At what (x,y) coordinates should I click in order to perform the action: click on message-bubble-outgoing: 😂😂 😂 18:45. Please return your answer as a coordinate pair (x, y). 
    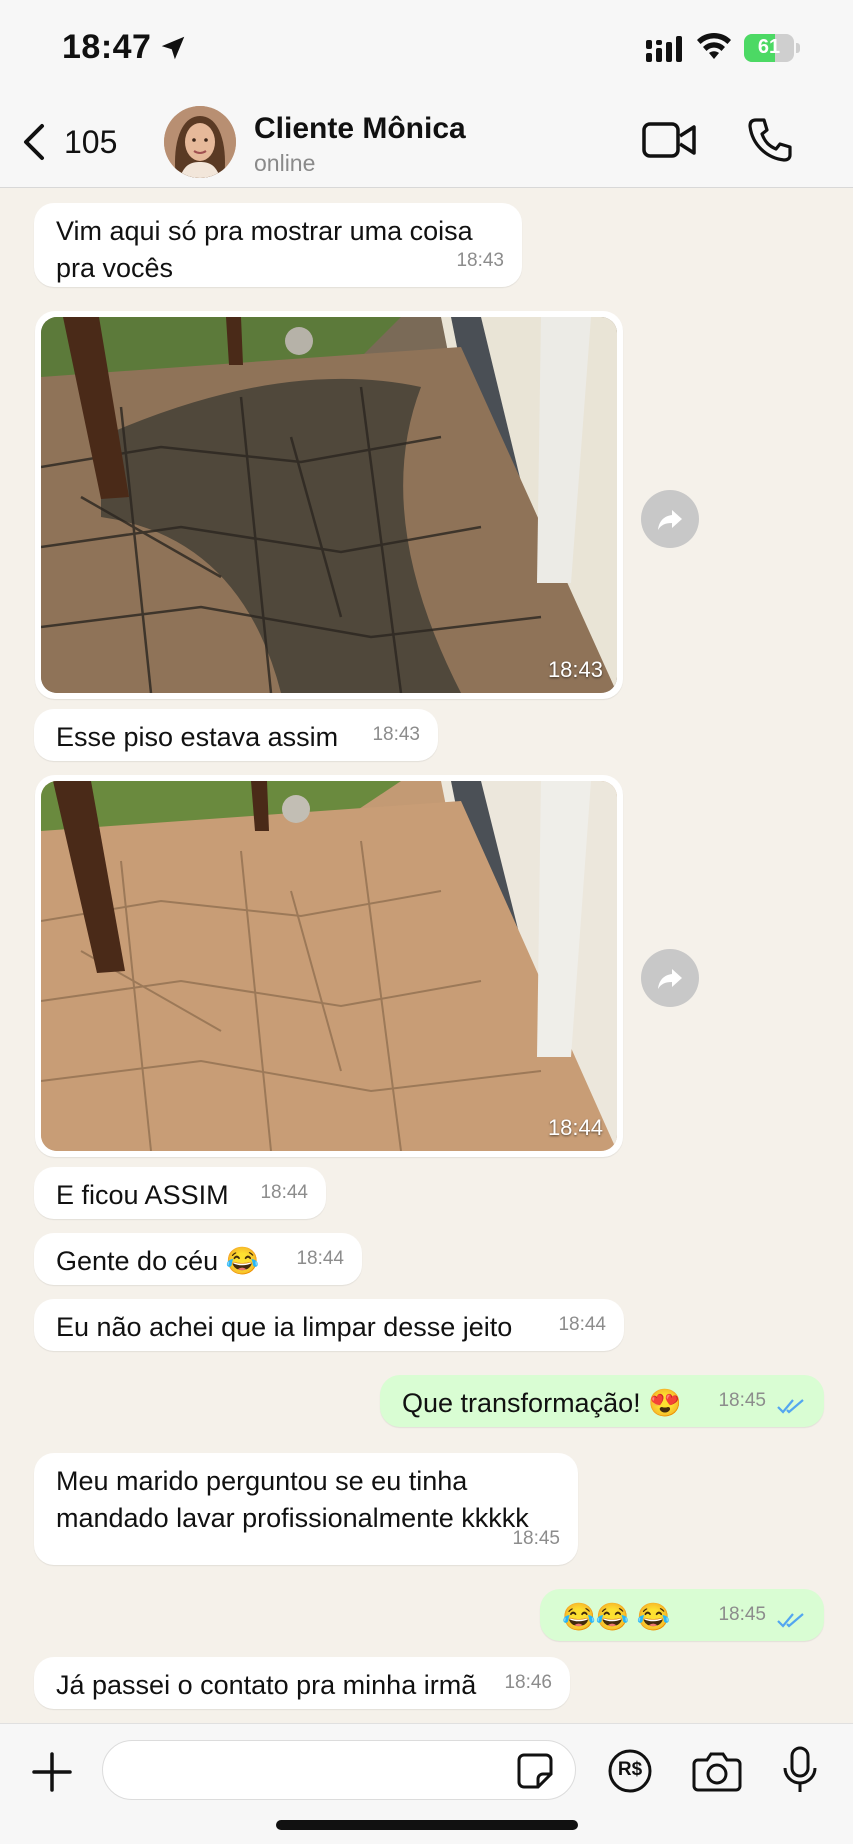
    Looking at the image, I should click on (682, 1615).